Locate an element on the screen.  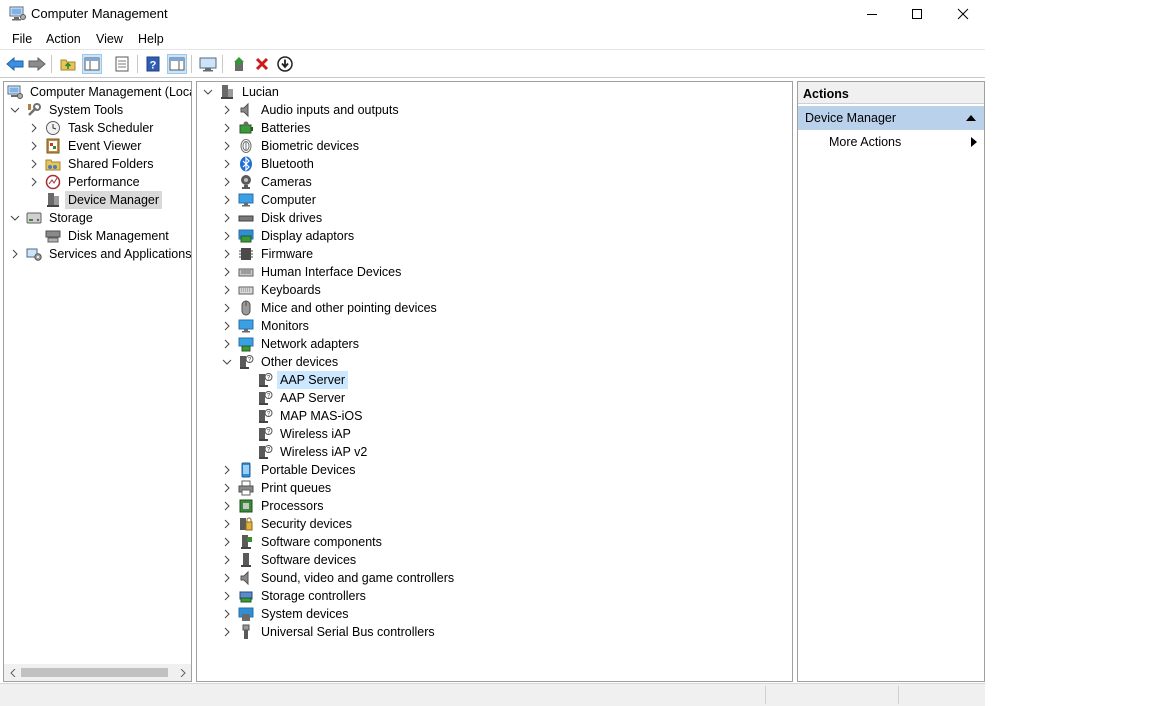
device-category-row: Sound, video and game controllers is located at coordinates (339, 578).